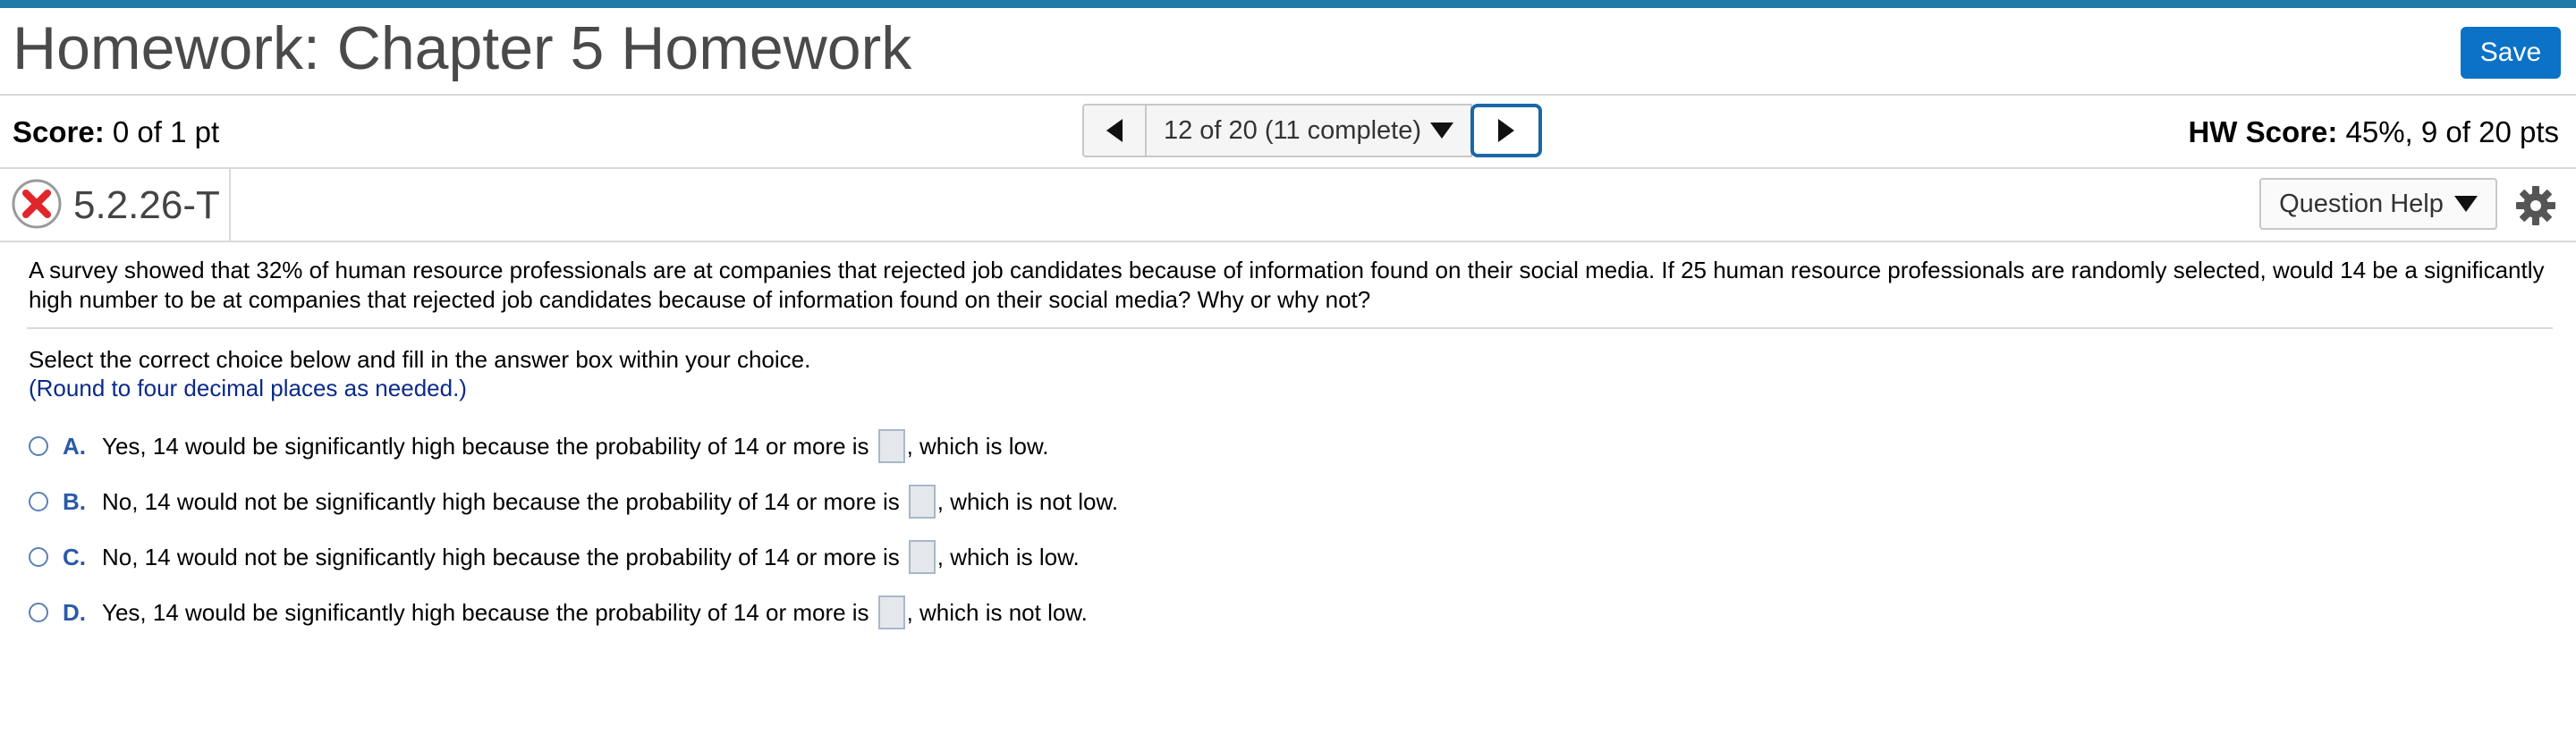  I want to click on question-score: Score: 0 of 1 pt, so click(116, 132).